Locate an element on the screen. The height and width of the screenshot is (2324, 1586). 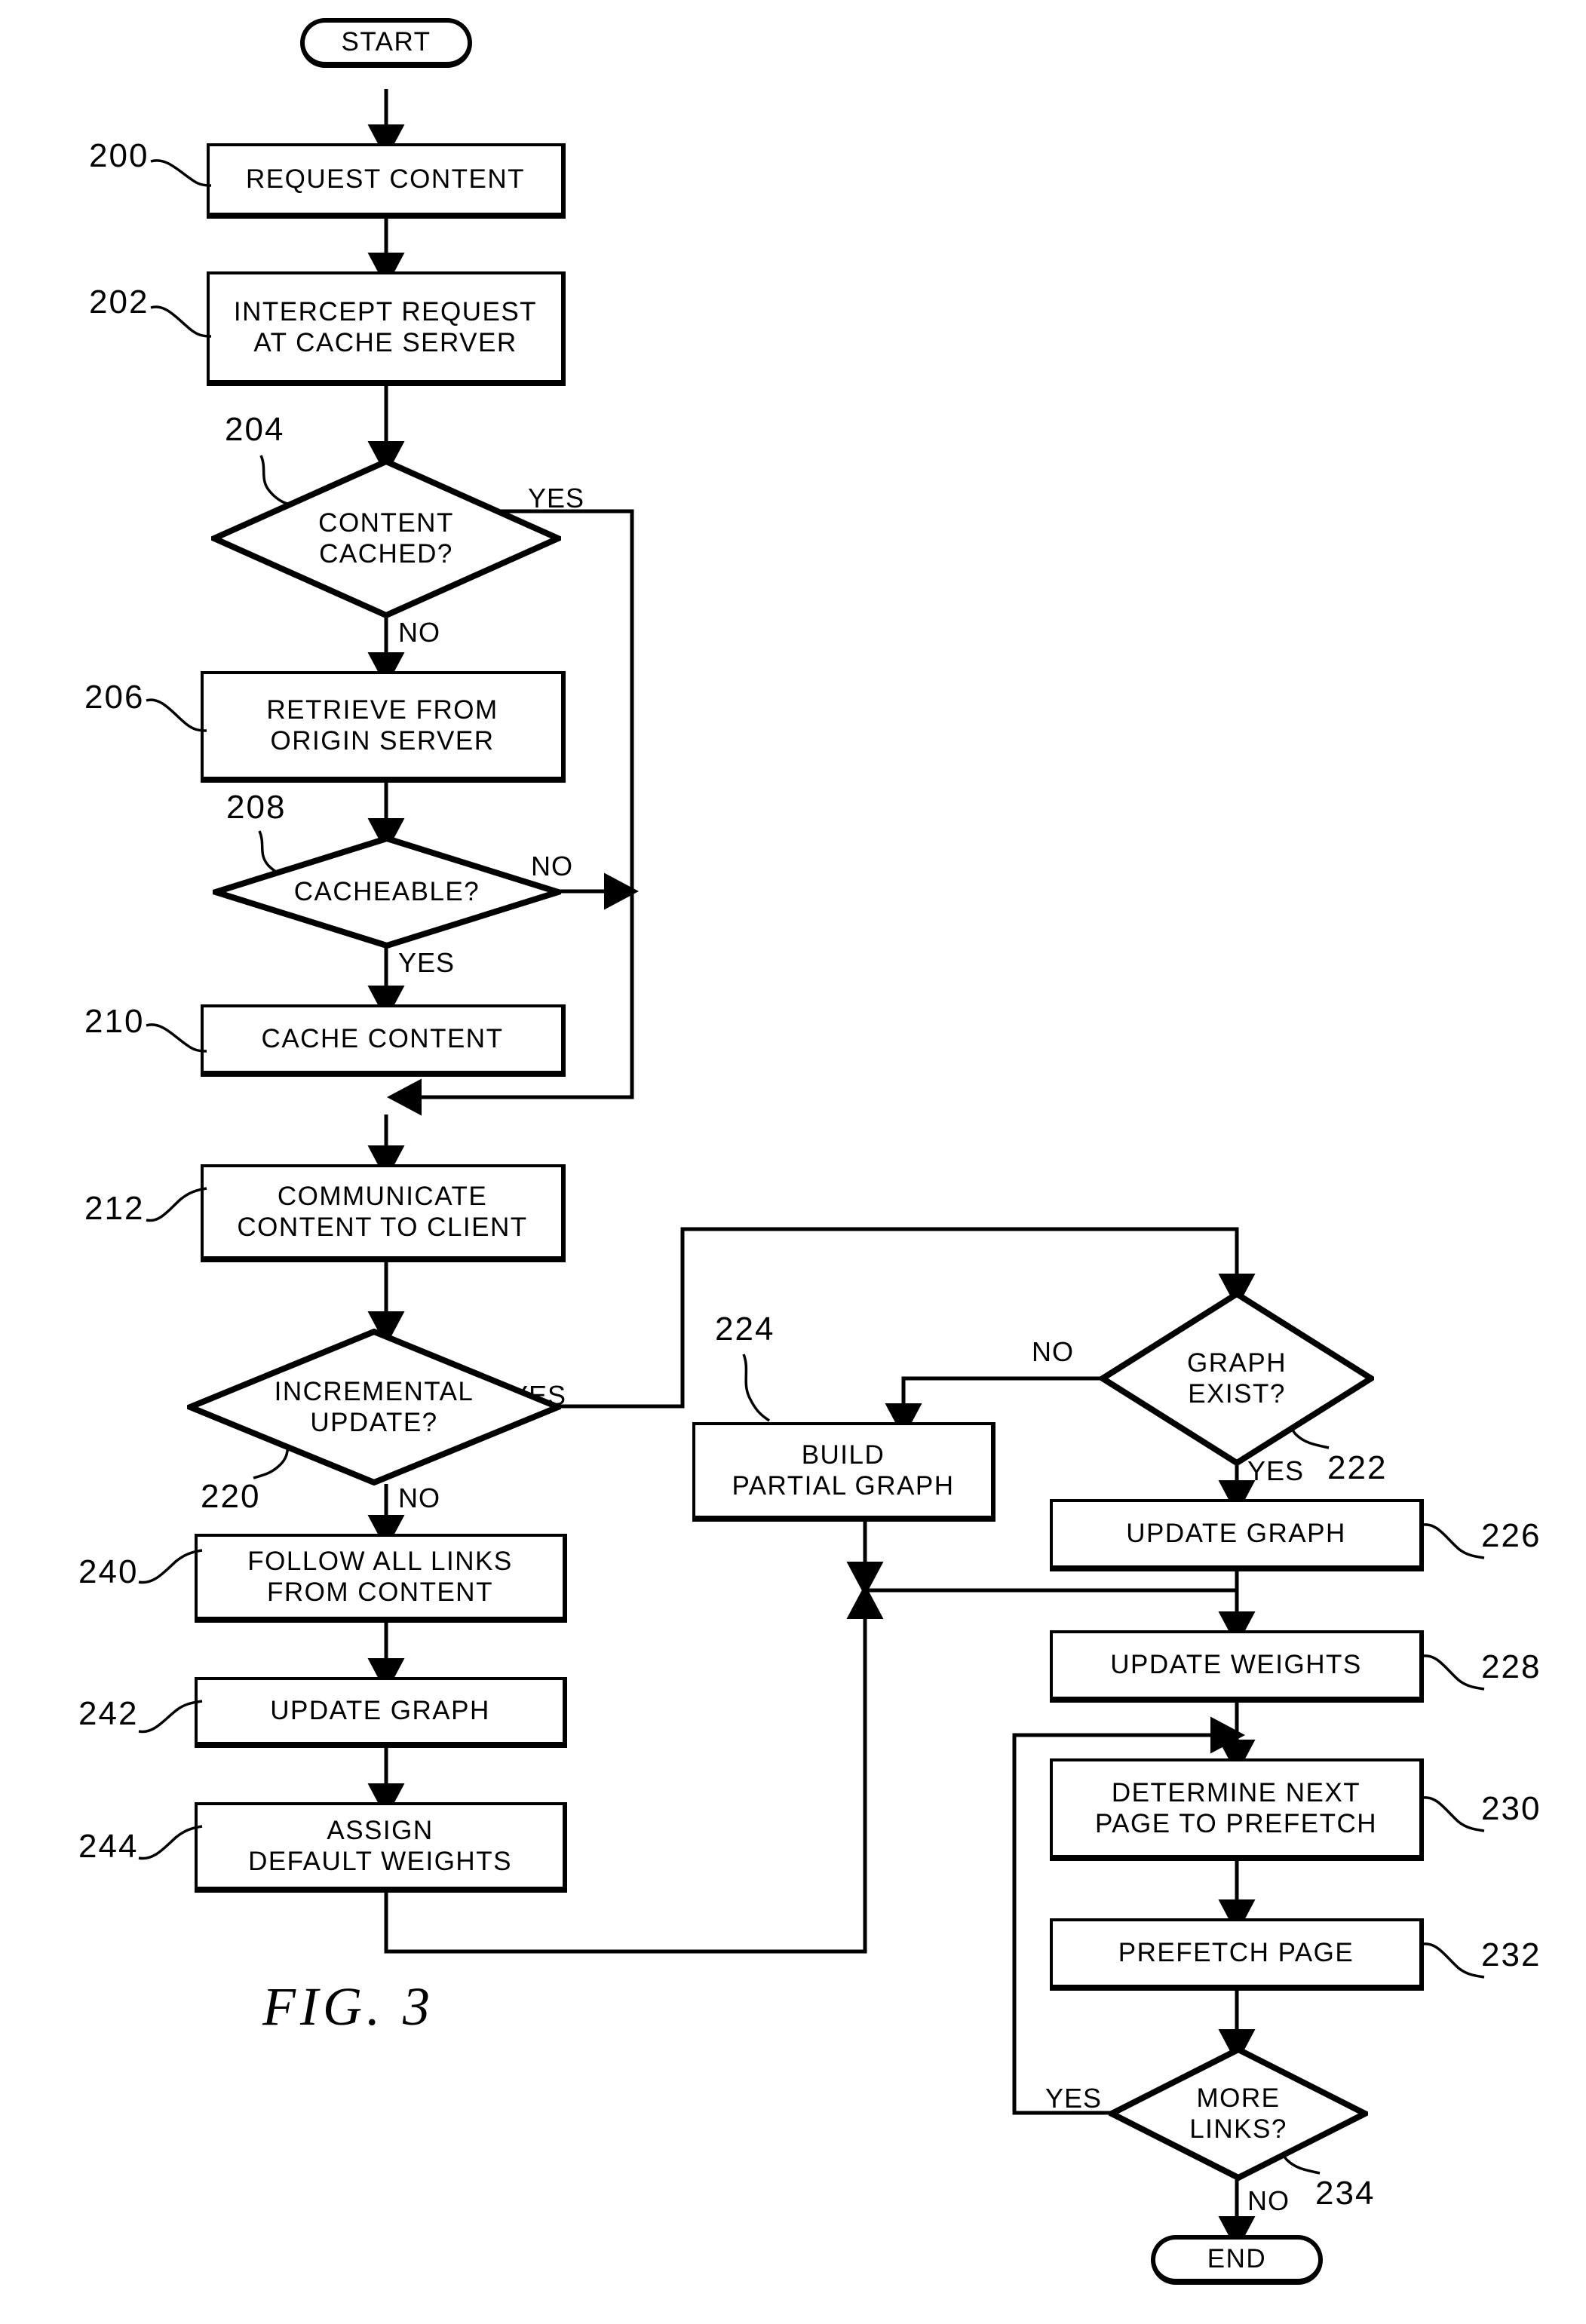
decision-graph-exist: GRAPH EXIST? is located at coordinates (1237, 1379).